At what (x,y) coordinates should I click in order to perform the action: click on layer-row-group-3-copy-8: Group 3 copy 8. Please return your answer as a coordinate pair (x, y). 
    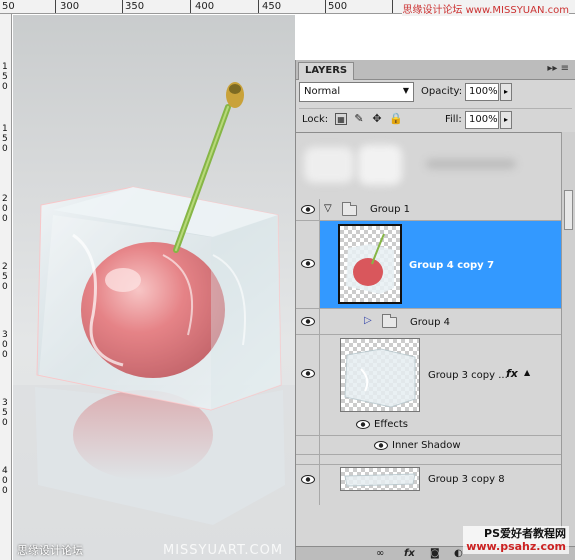
    Looking at the image, I should click on (428, 485).